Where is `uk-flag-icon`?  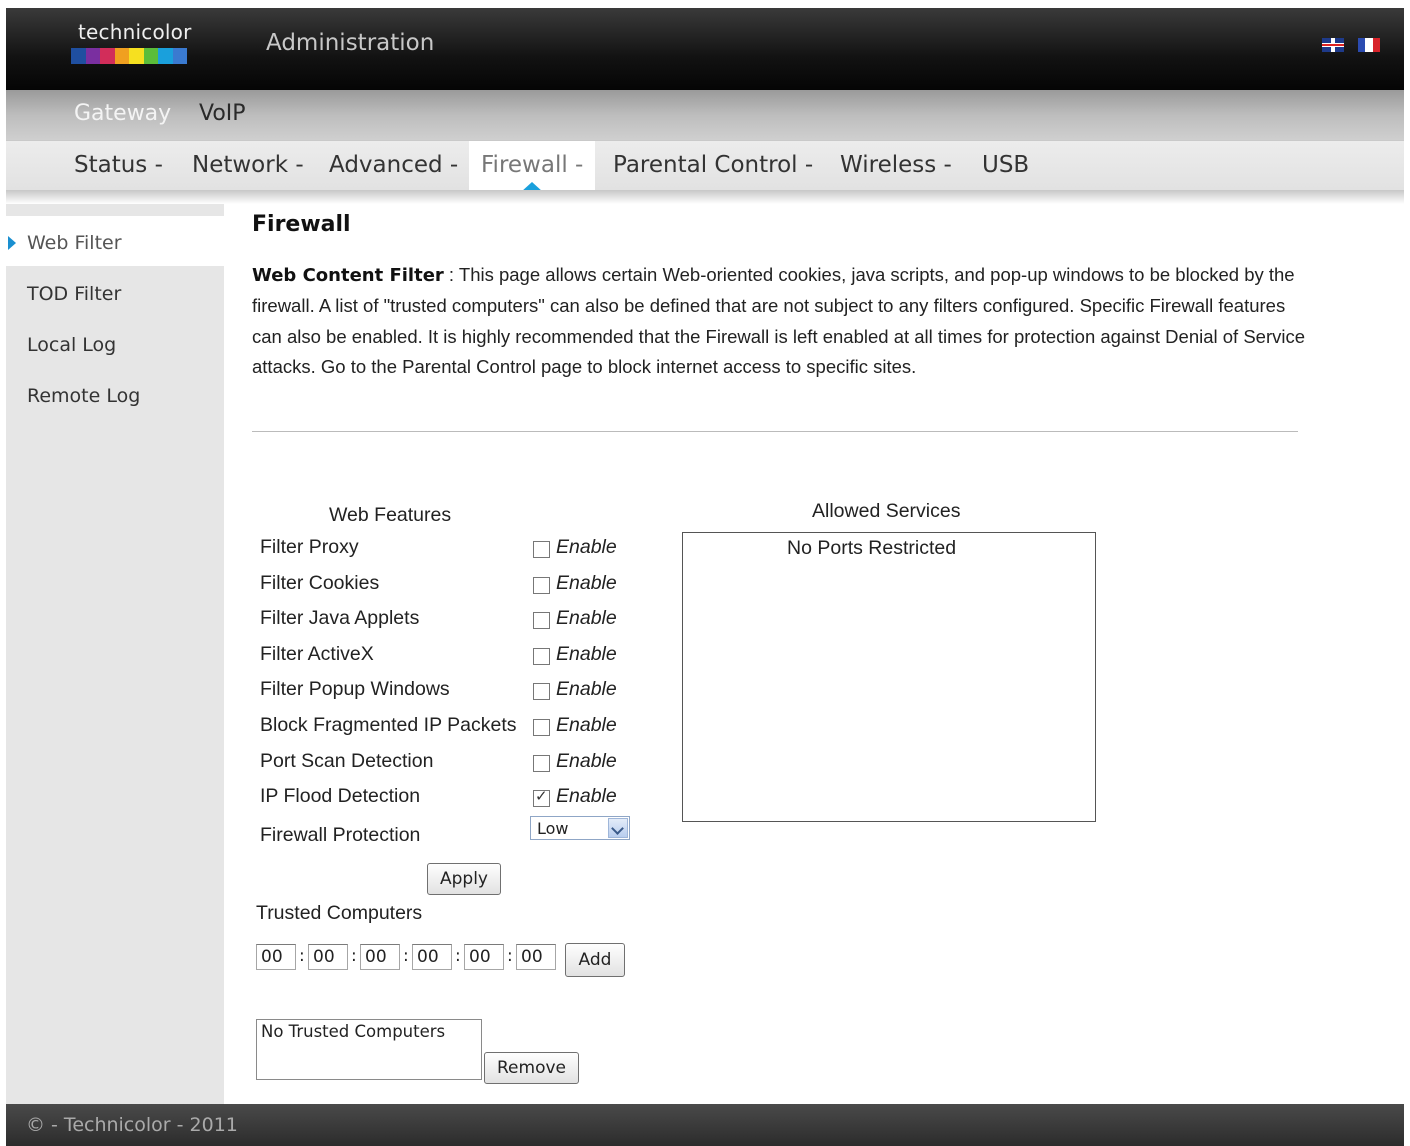 uk-flag-icon is located at coordinates (1333, 45).